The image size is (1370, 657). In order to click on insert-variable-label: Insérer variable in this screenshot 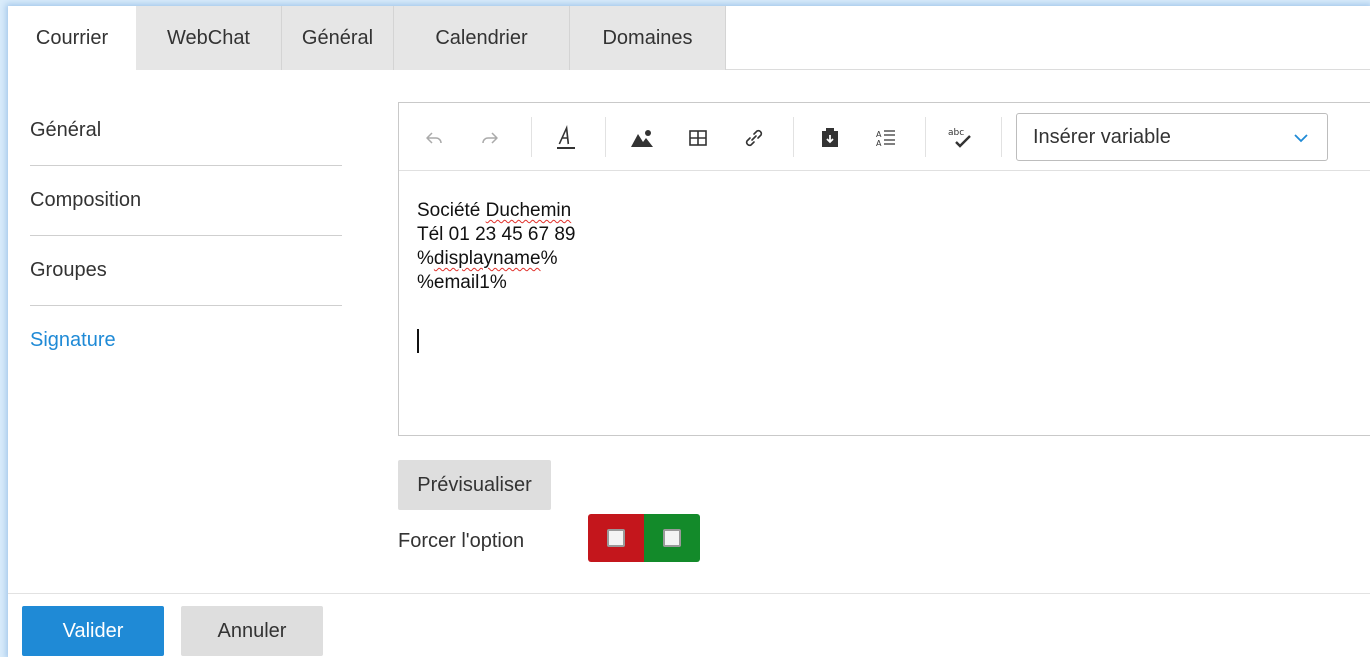, I will do `click(1102, 136)`.